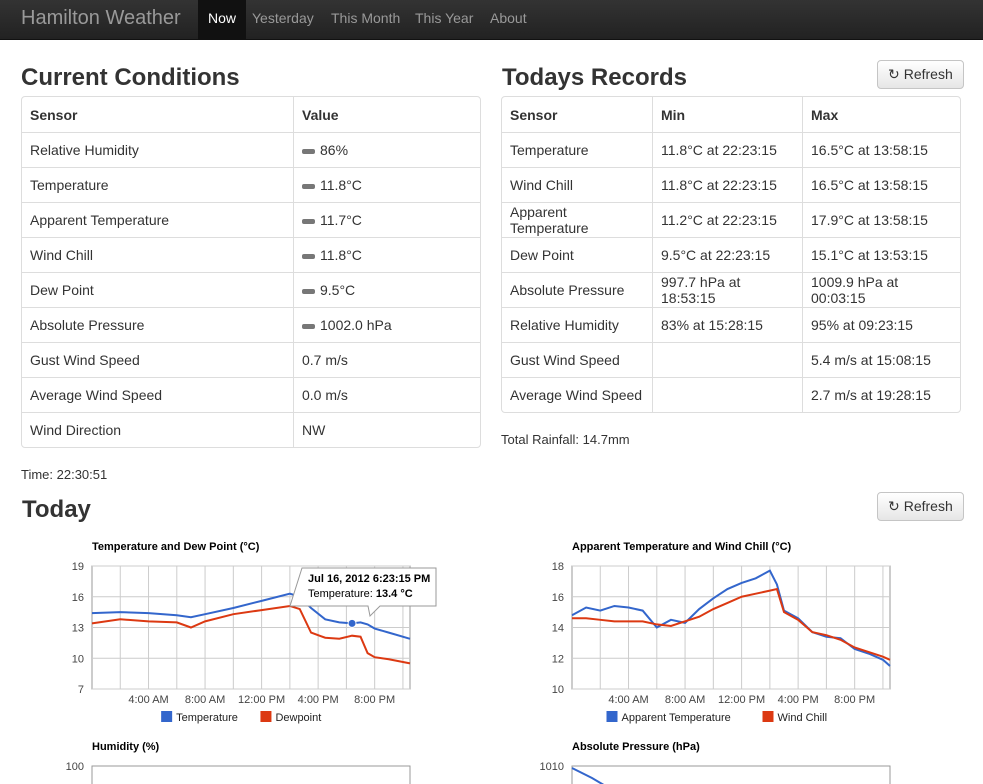 Image resolution: width=983 pixels, height=784 pixels. I want to click on table-row: Average Wind Speed 0.0 m/s, so click(251, 394).